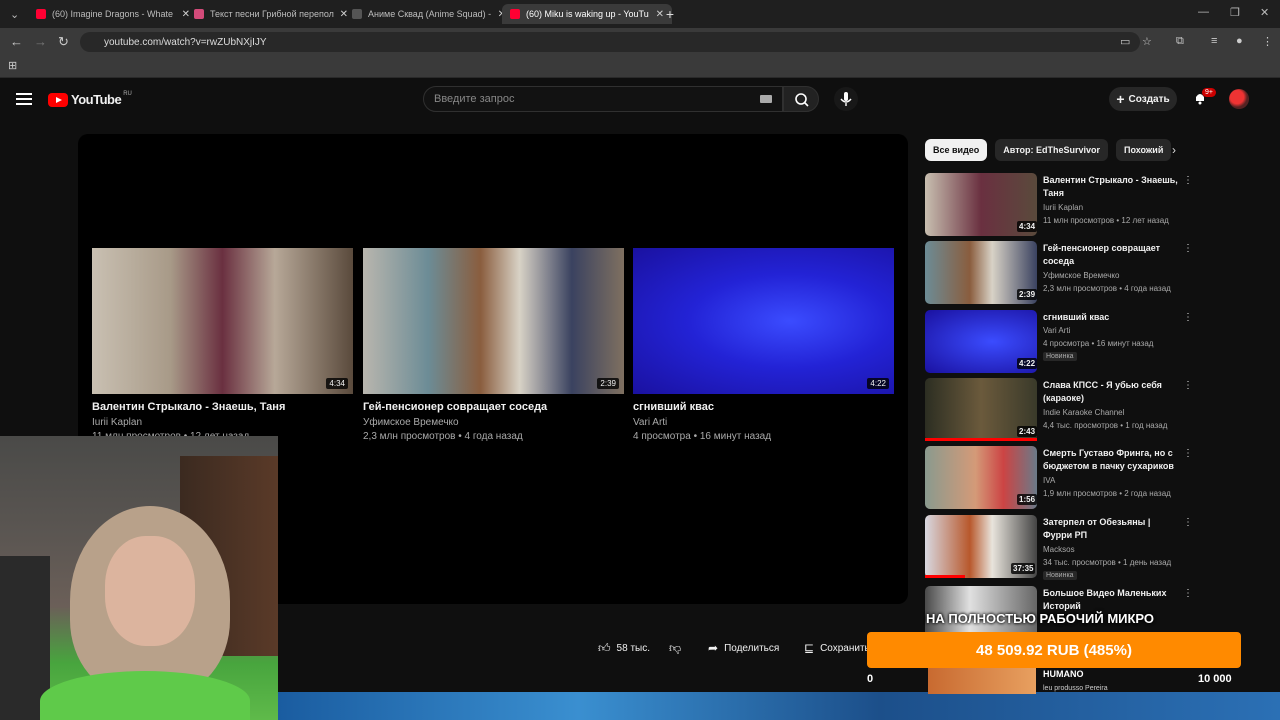 The width and height of the screenshot is (1280, 720). Describe the element at coordinates (443, 436) in the screenshot. I see `video-meta: 2,3 млн просмотров • 4 года назад` at that location.